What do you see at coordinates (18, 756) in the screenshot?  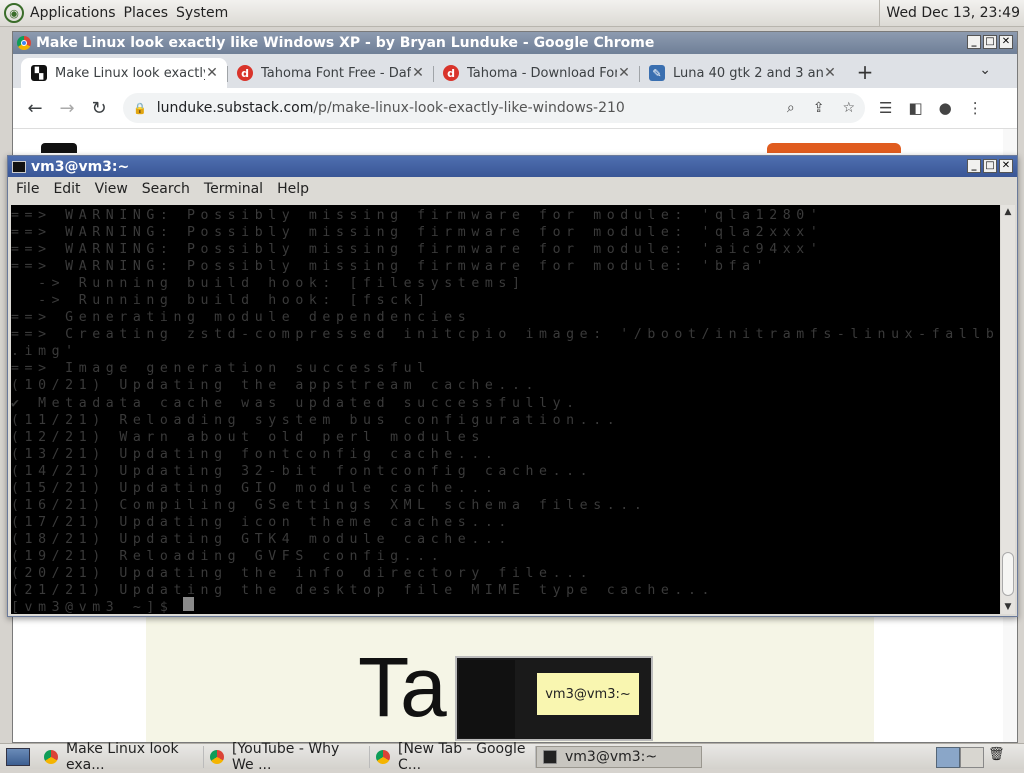 I see `show-desktop-icon` at bounding box center [18, 756].